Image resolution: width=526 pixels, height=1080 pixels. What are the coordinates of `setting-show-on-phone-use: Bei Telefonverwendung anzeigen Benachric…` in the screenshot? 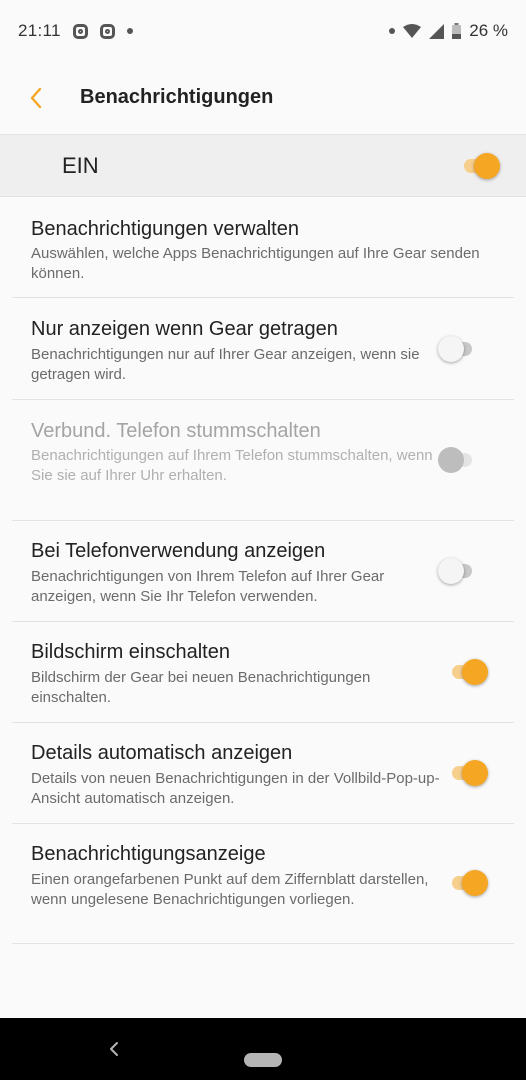 It's located at (263, 571).